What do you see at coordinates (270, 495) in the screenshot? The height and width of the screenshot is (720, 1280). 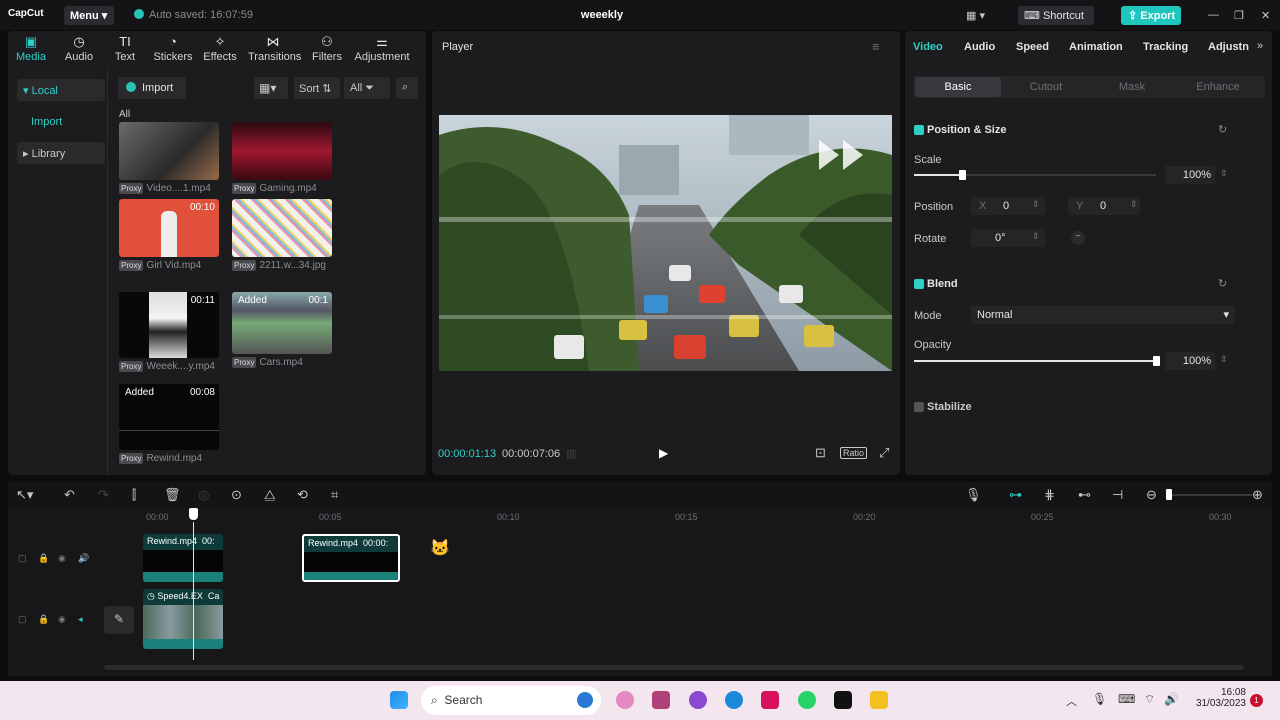 I see `mirror-icon: ⧋` at bounding box center [270, 495].